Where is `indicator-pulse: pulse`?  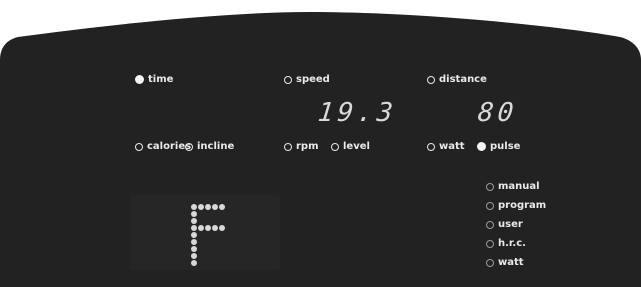 indicator-pulse: pulse is located at coordinates (498, 146).